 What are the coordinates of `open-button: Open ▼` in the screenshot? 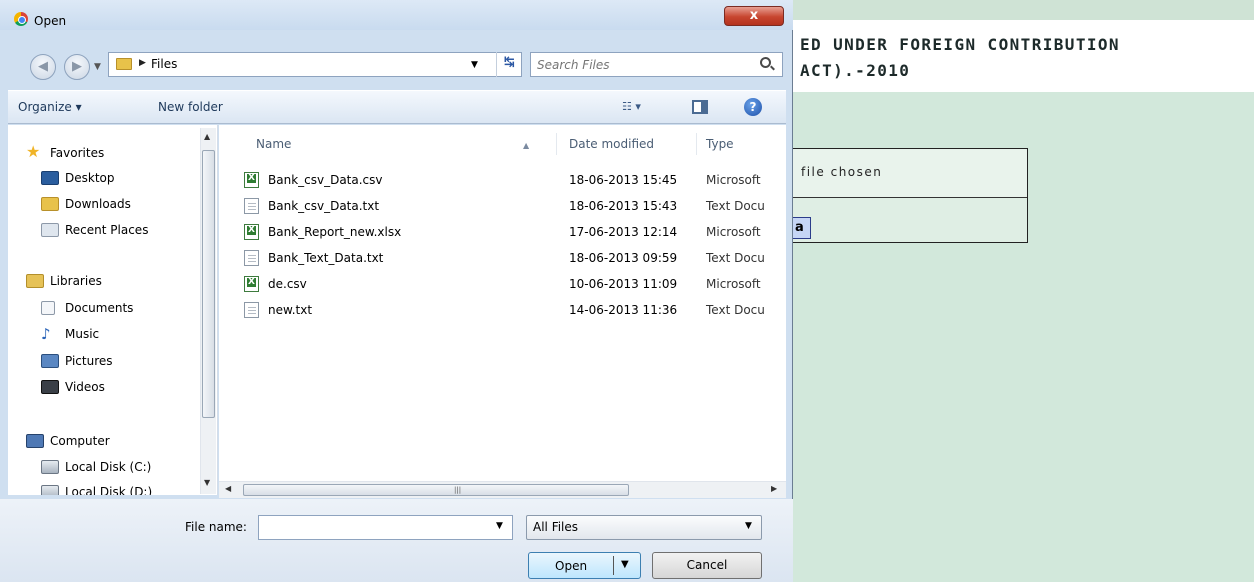 It's located at (584, 565).